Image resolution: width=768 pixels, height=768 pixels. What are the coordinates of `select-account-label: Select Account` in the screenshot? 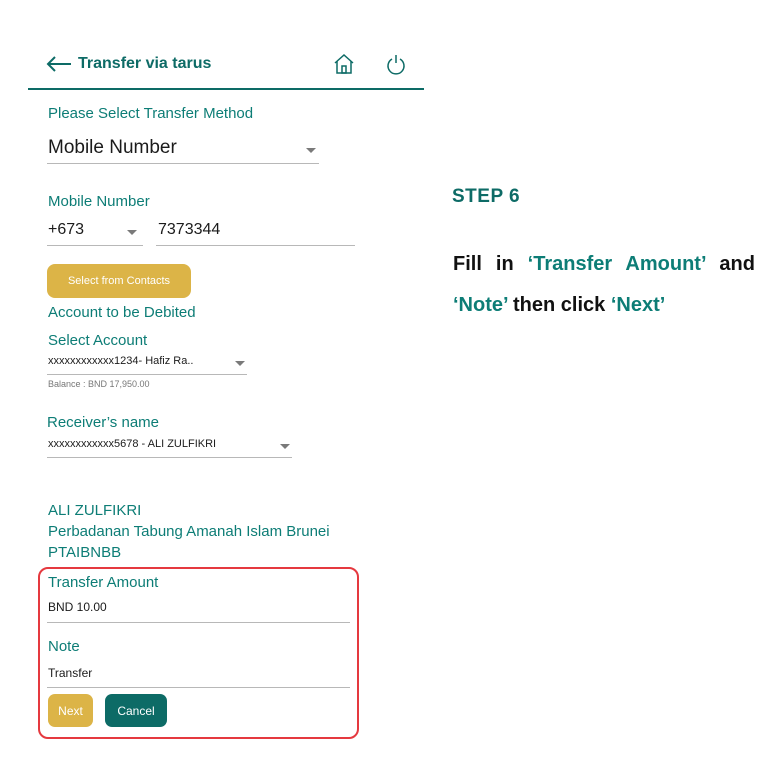 It's located at (98, 340).